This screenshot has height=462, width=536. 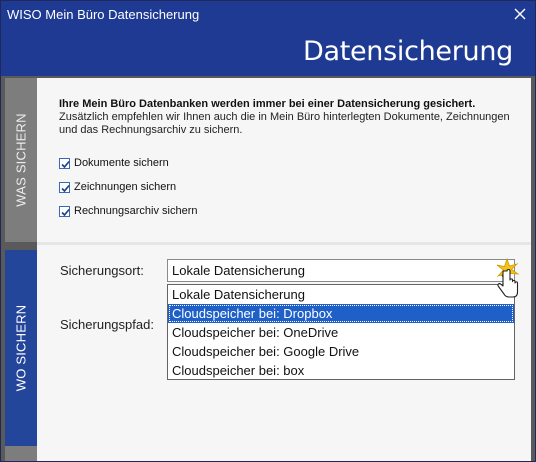 What do you see at coordinates (341, 270) in the screenshot?
I see `location-select: Lokale Datensicherung` at bounding box center [341, 270].